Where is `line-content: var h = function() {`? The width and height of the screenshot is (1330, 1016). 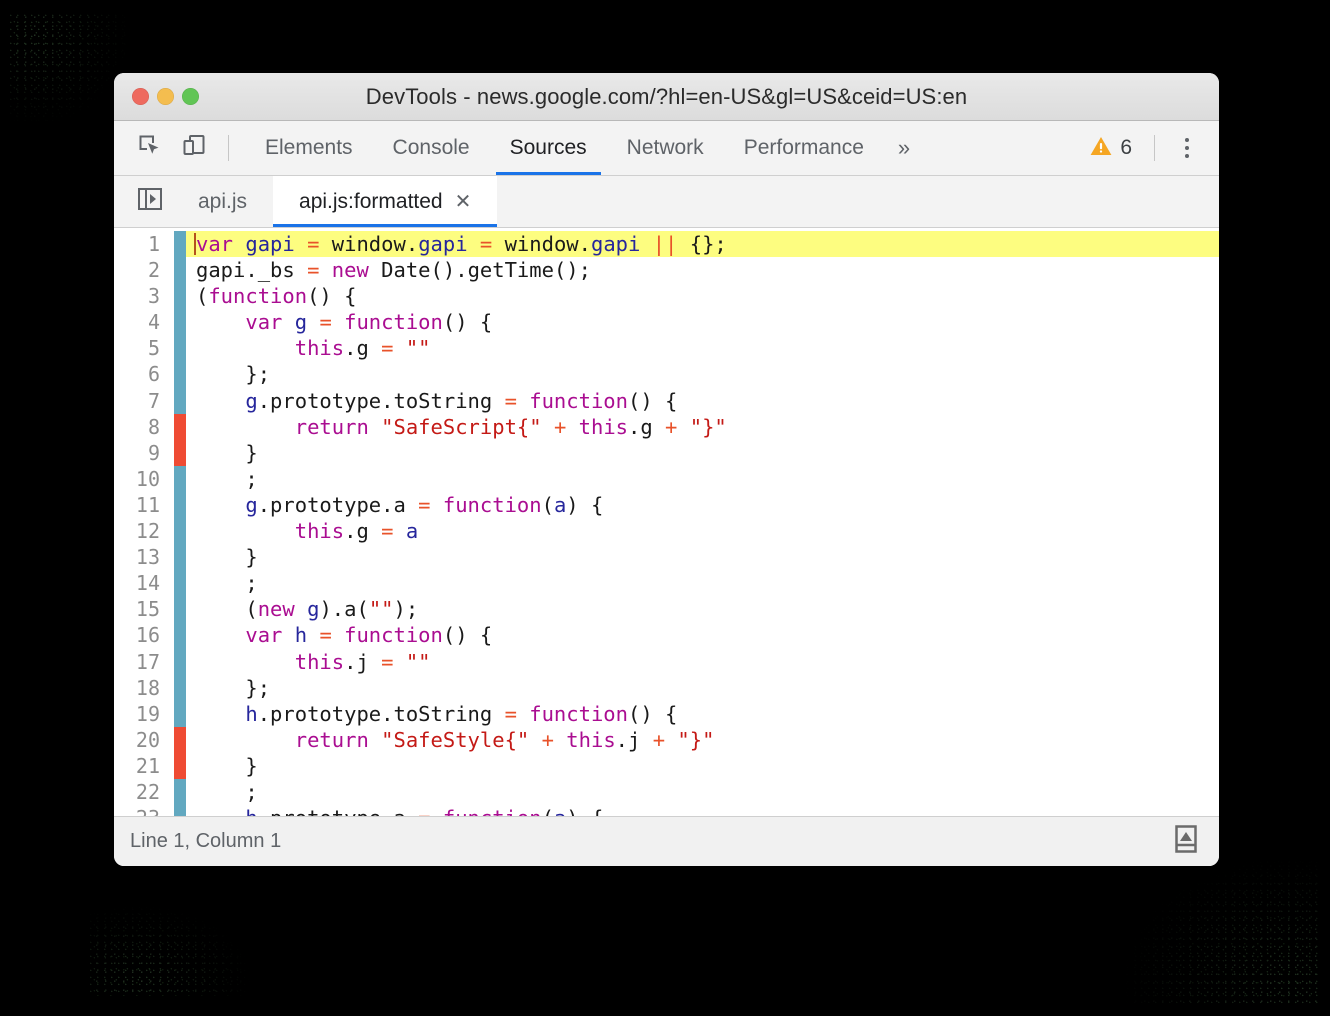
line-content: var h = function() { is located at coordinates (369, 635).